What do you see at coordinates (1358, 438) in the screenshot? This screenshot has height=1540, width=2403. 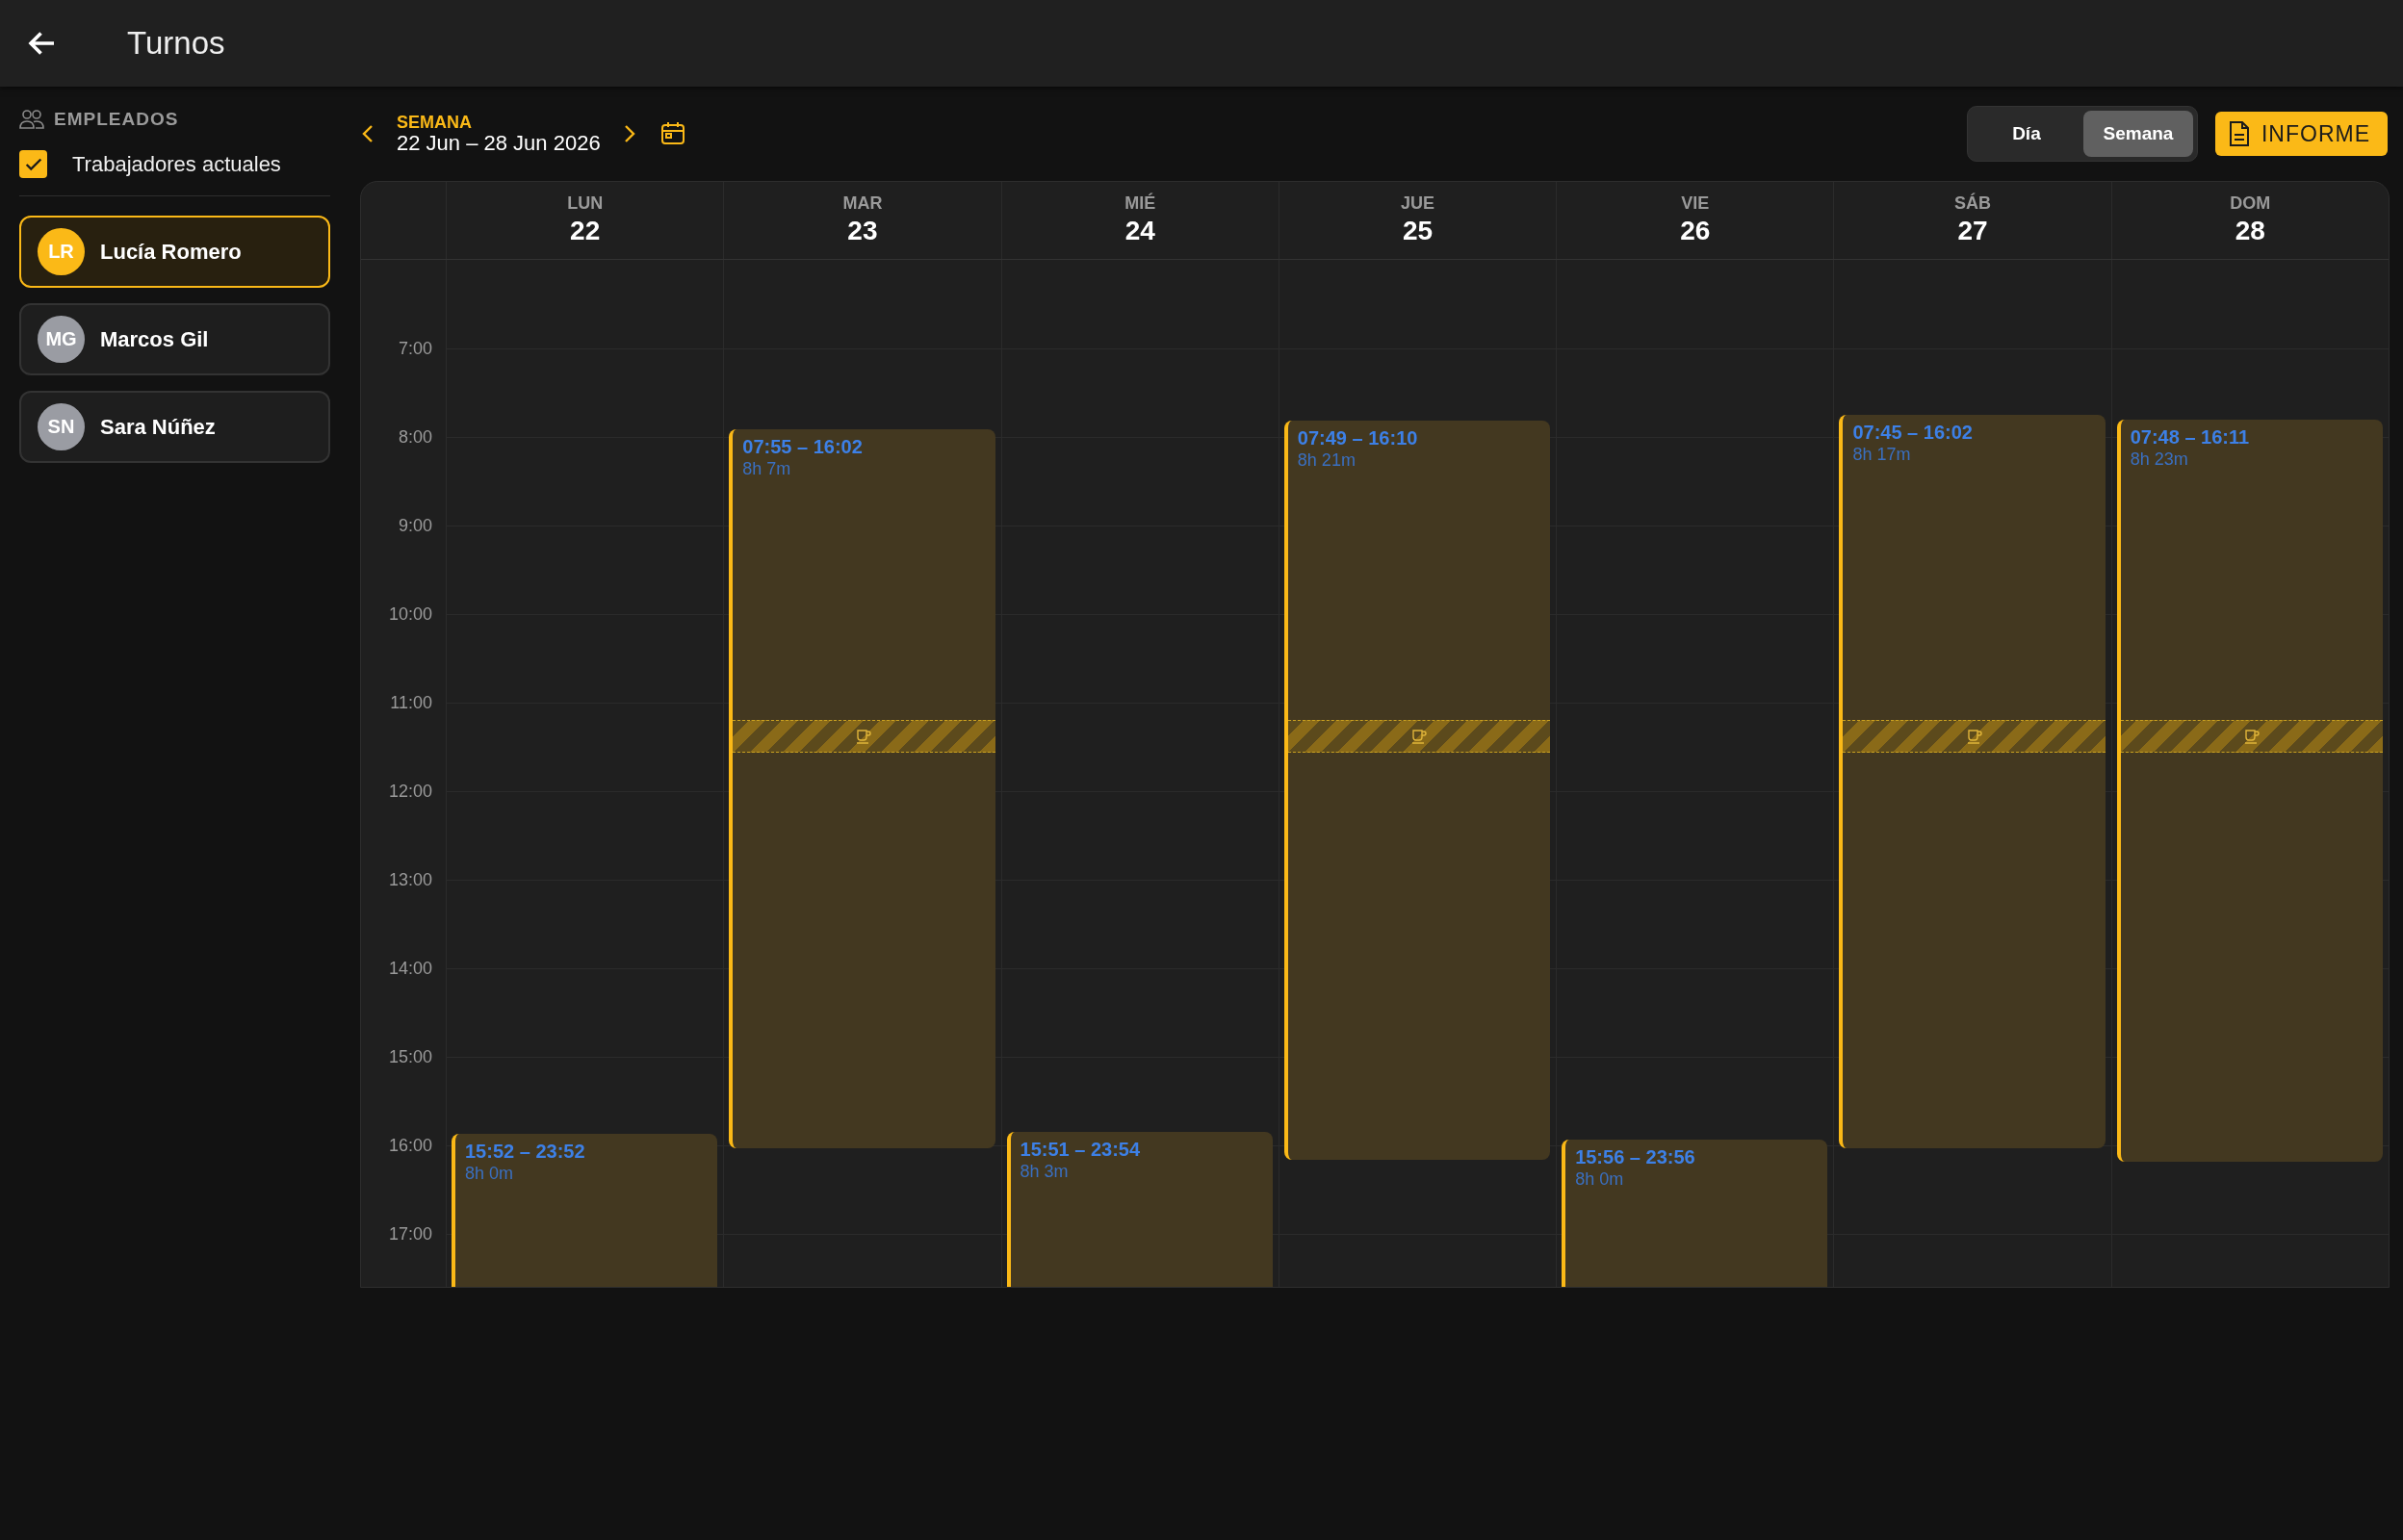 I see `shift-time: 07:49 – 16:10` at bounding box center [1358, 438].